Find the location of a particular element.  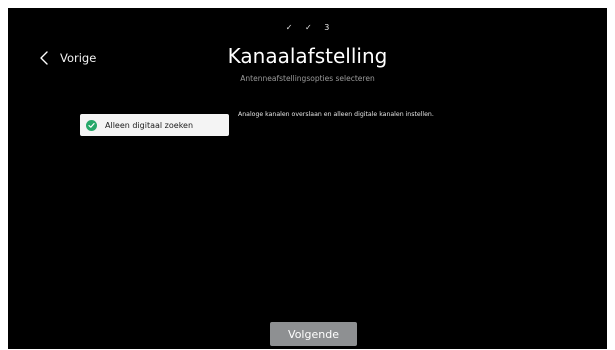

step-1-done-icon: ✓ is located at coordinates (289, 27).